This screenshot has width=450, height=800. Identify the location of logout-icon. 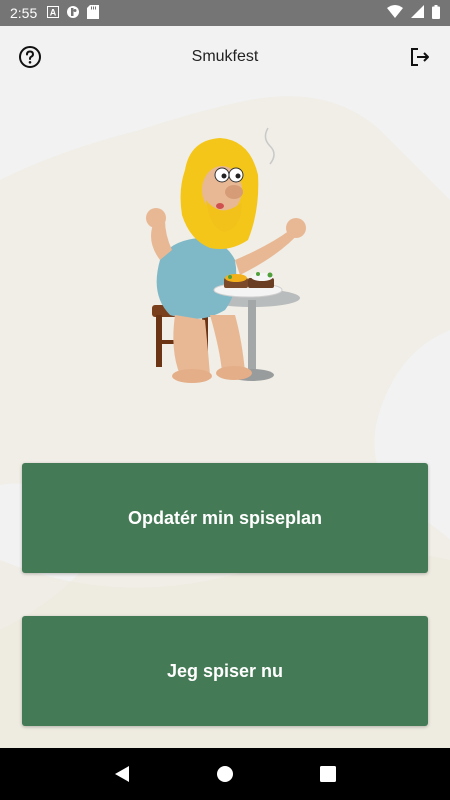
(420, 57).